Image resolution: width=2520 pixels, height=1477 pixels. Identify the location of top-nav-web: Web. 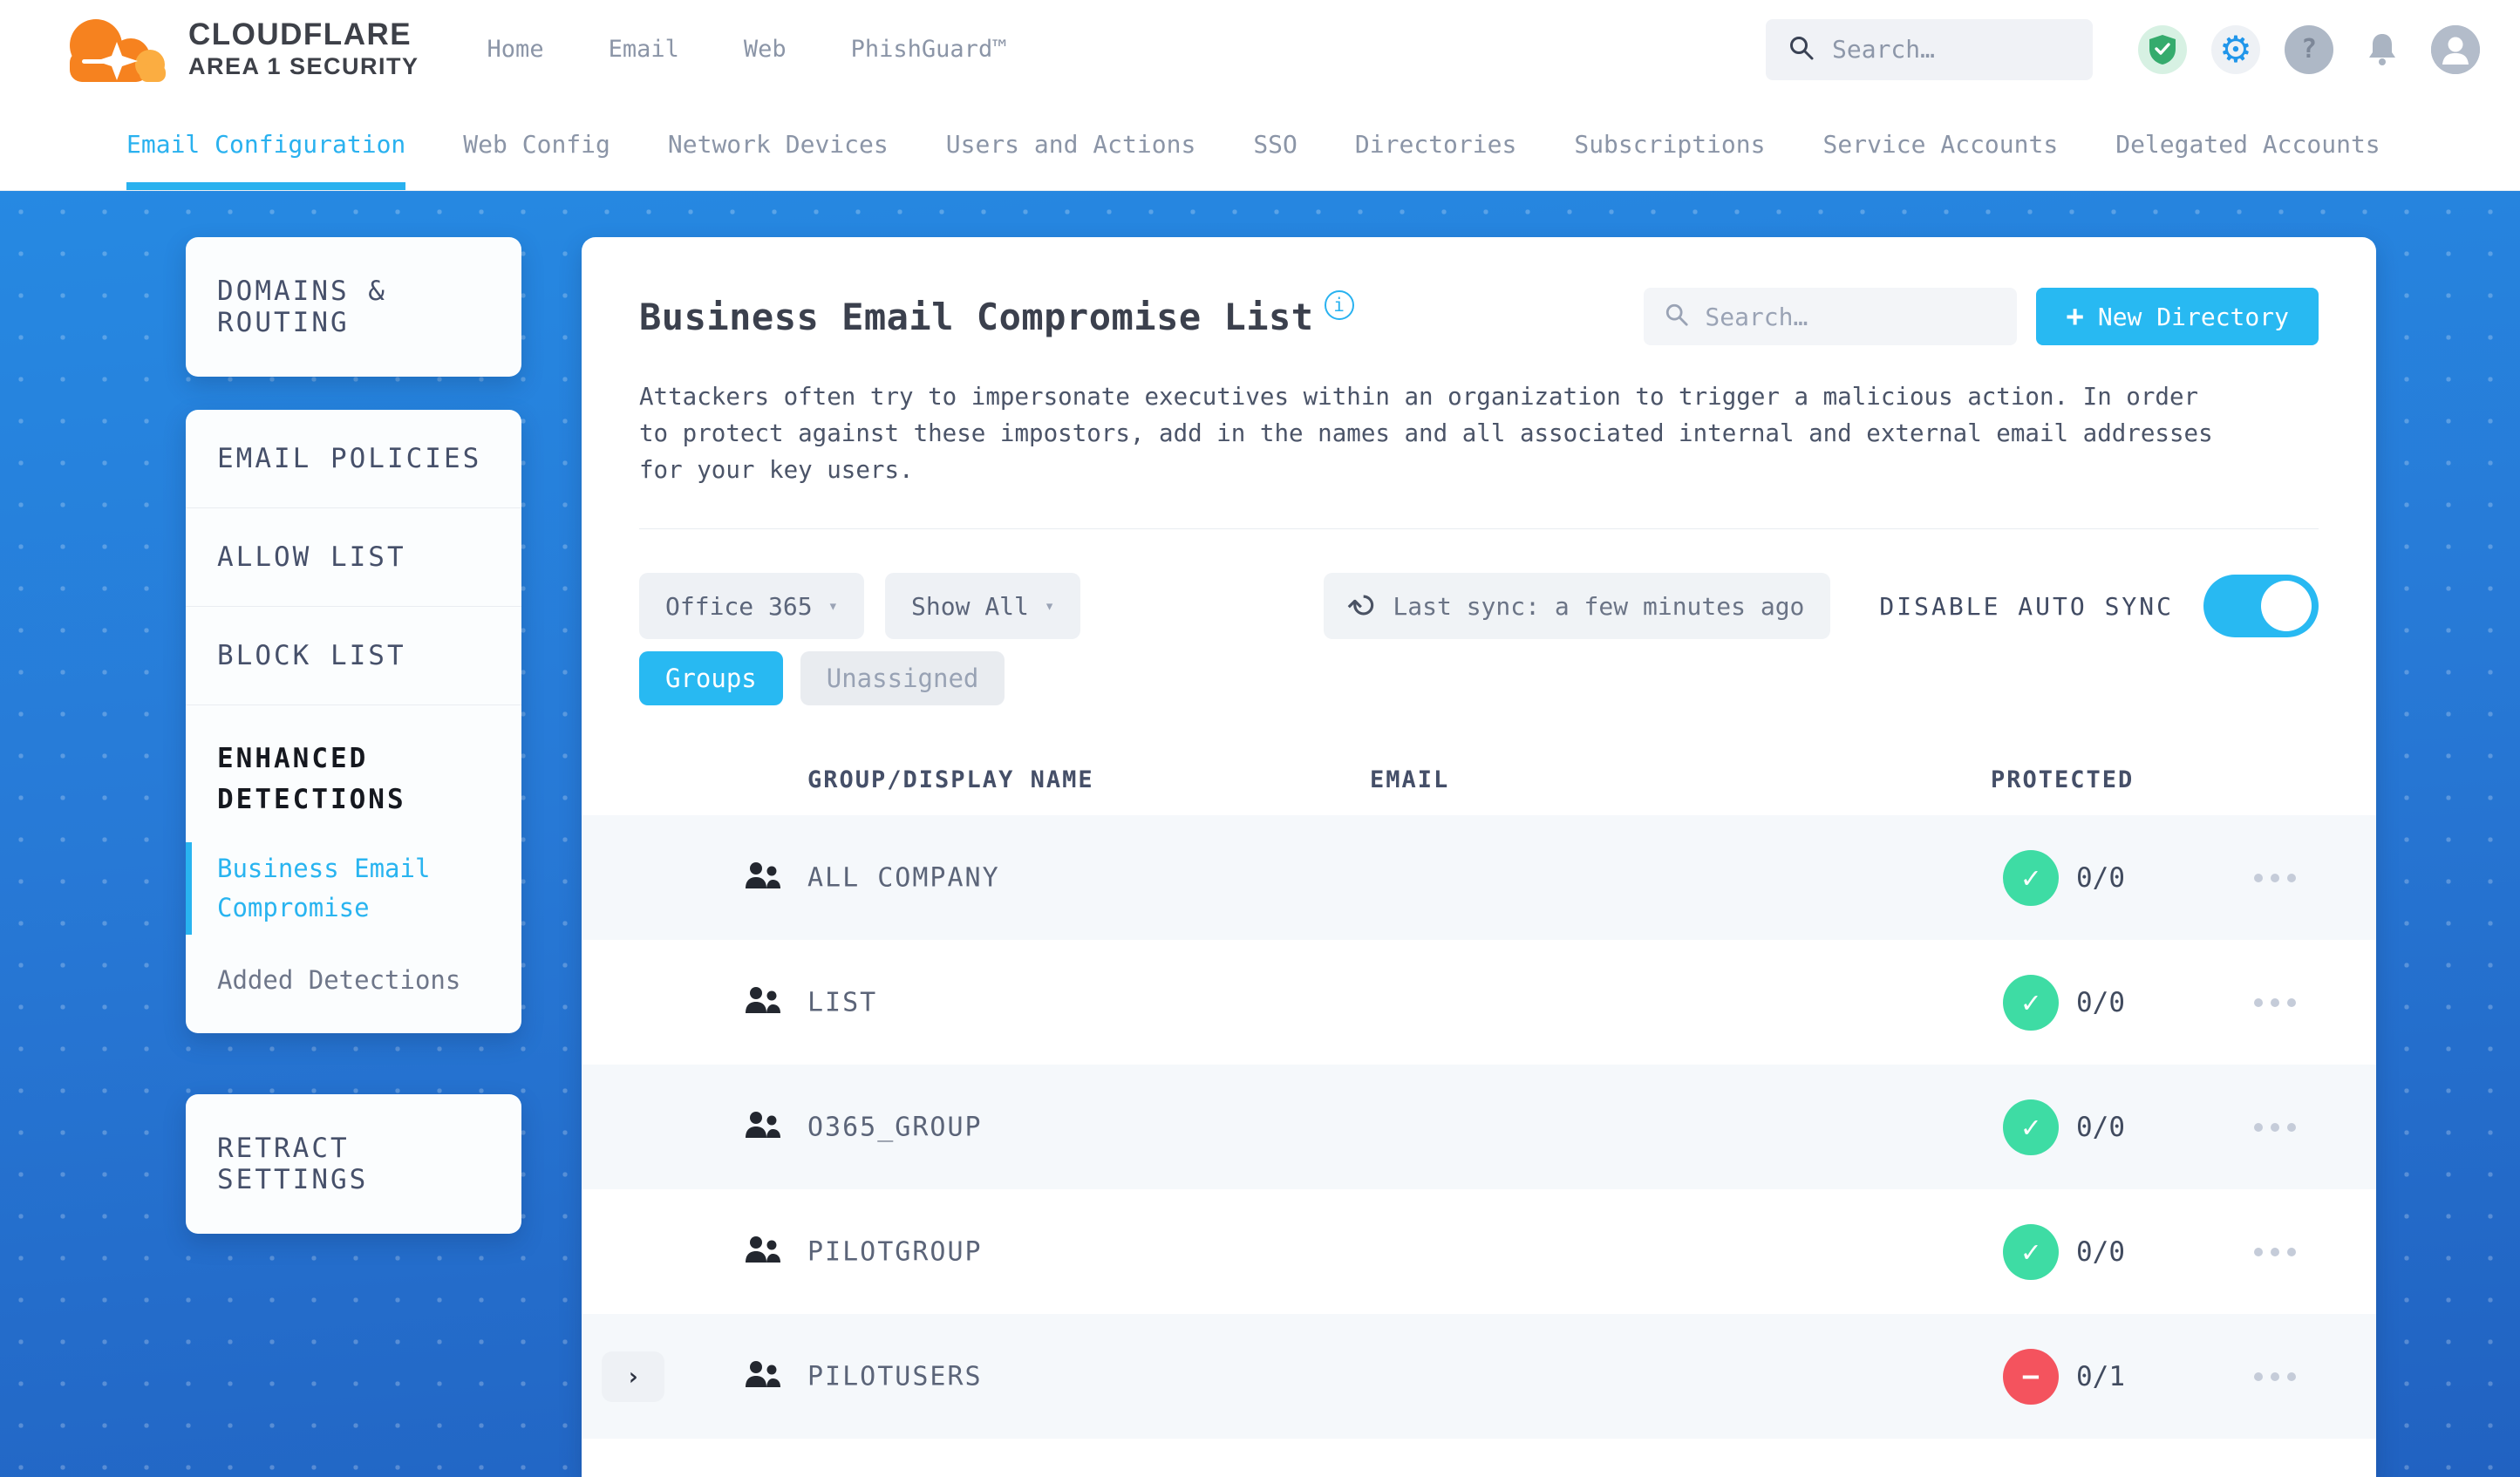
(765, 50).